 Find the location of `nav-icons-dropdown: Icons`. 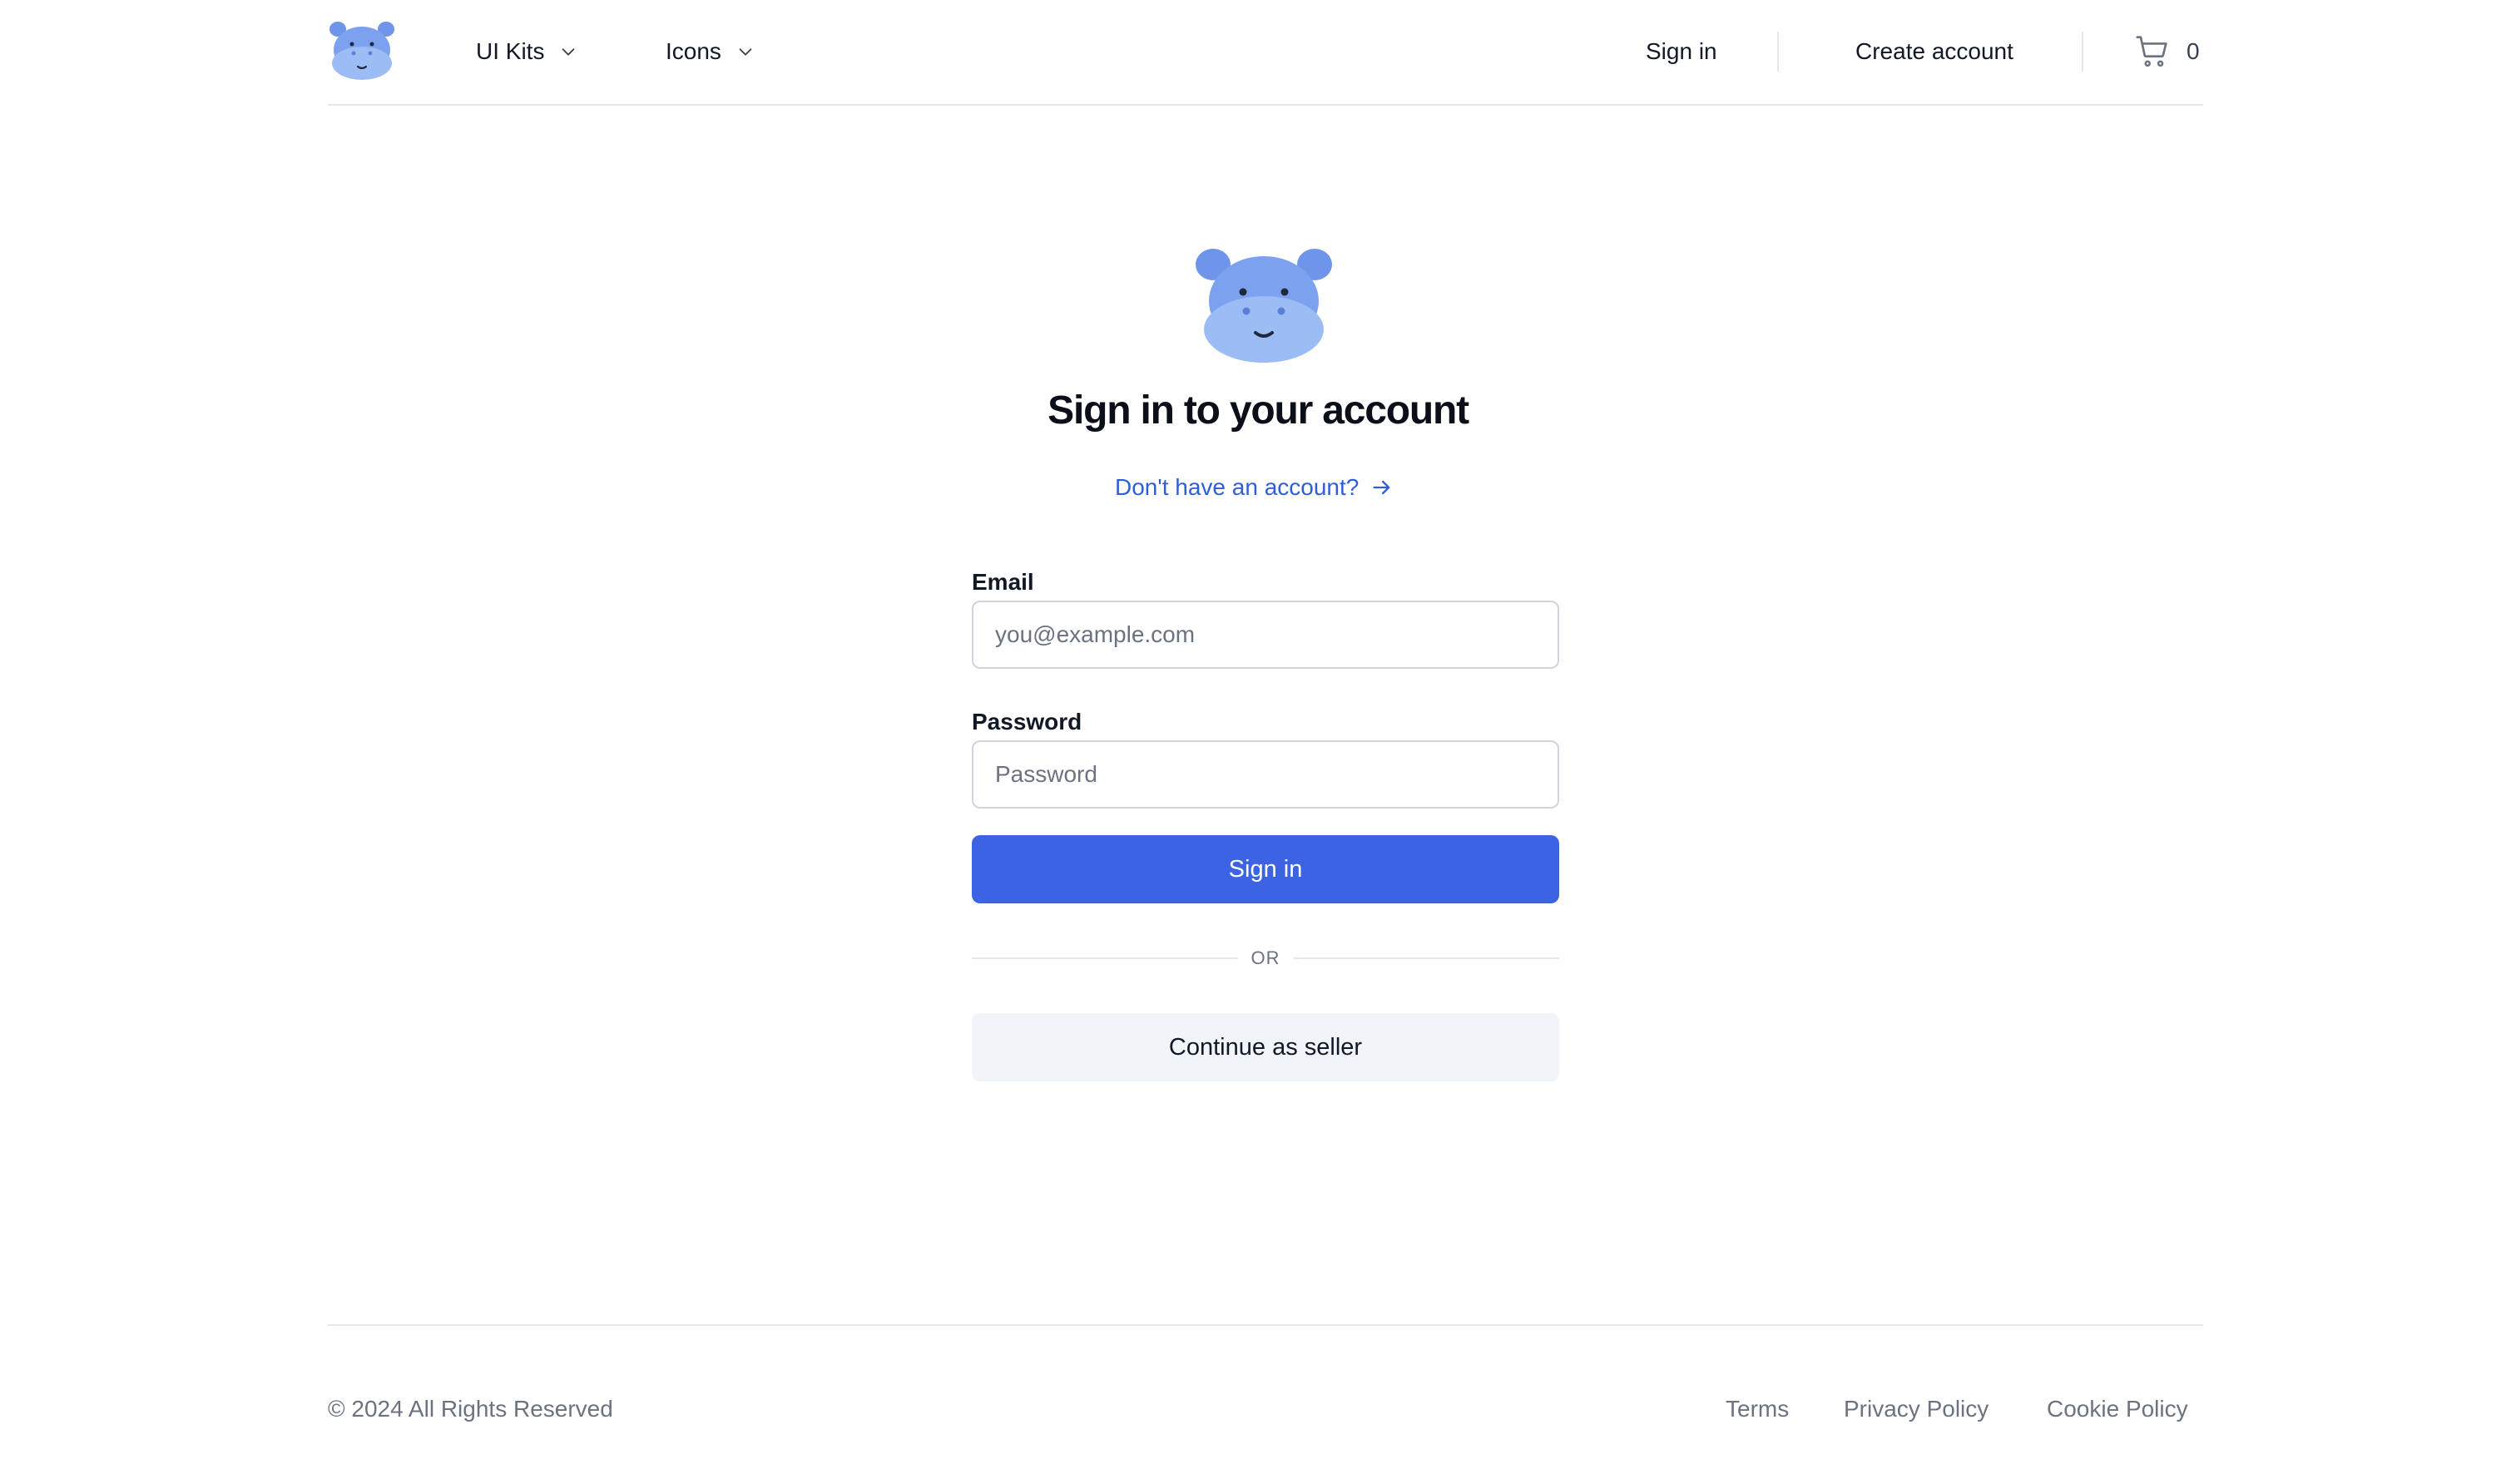

nav-icons-dropdown: Icons is located at coordinates (710, 51).